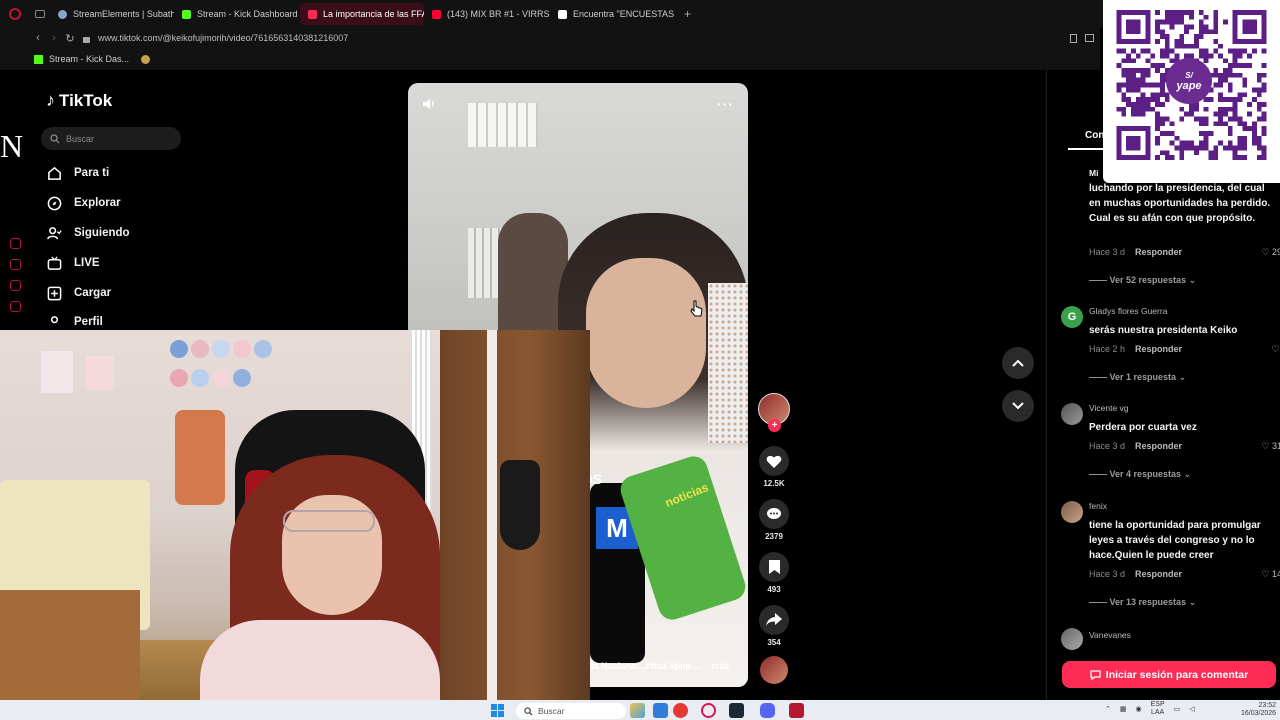  Describe the element at coordinates (1258, 710) in the screenshot. I see `taskbar-clock: 23:52 16/03/2026` at that location.